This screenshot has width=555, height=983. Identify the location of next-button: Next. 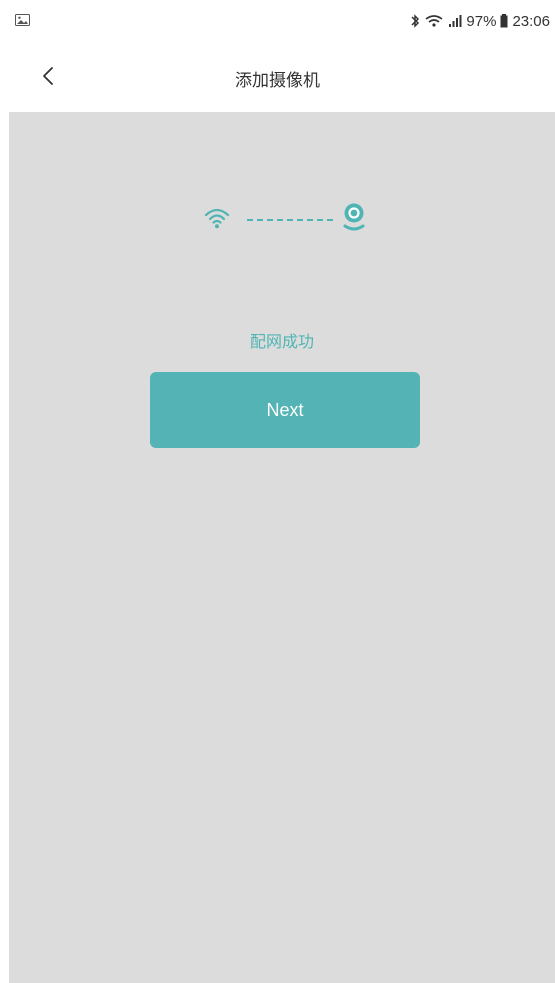
(285, 410).